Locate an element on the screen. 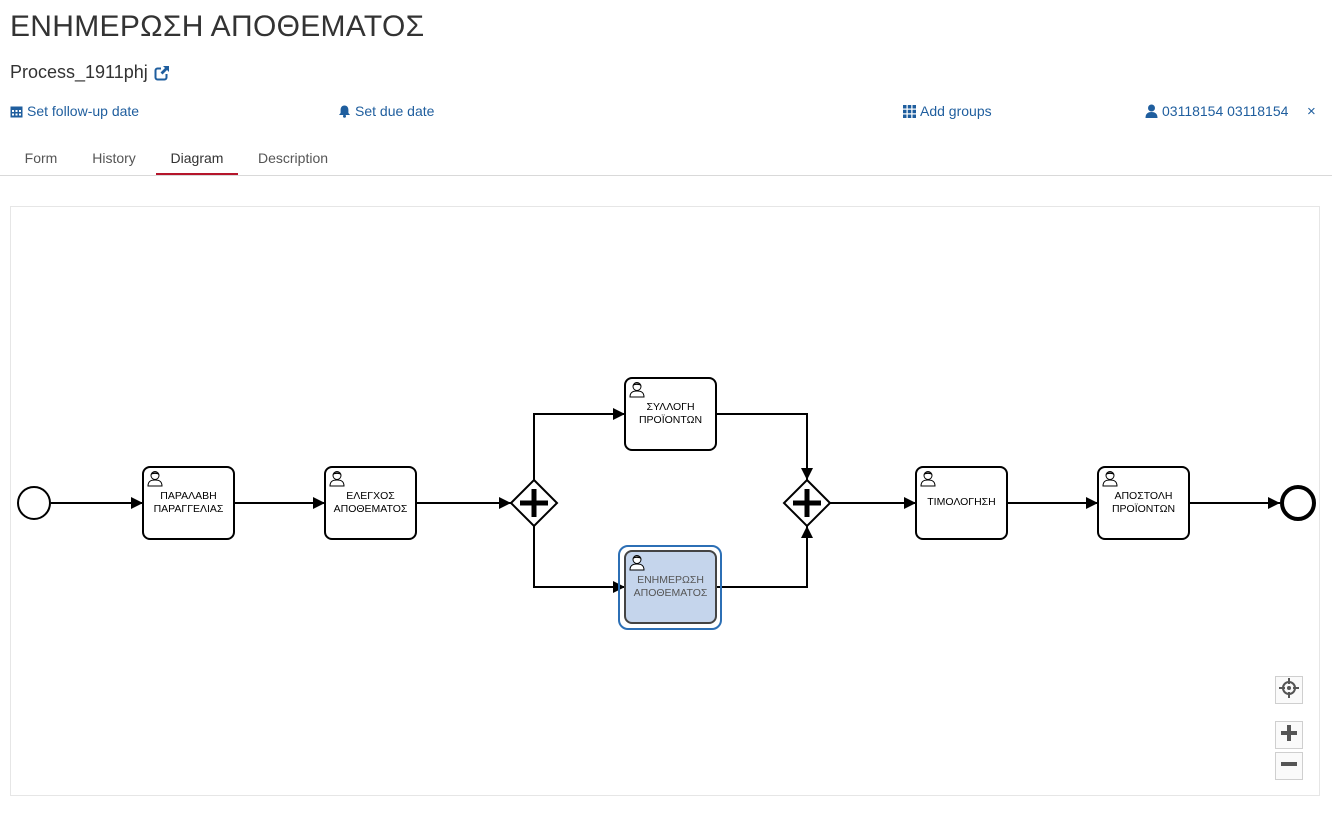 Image resolution: width=1332 pixels, height=823 pixels. parallel-gateway-split is located at coordinates (534, 503).